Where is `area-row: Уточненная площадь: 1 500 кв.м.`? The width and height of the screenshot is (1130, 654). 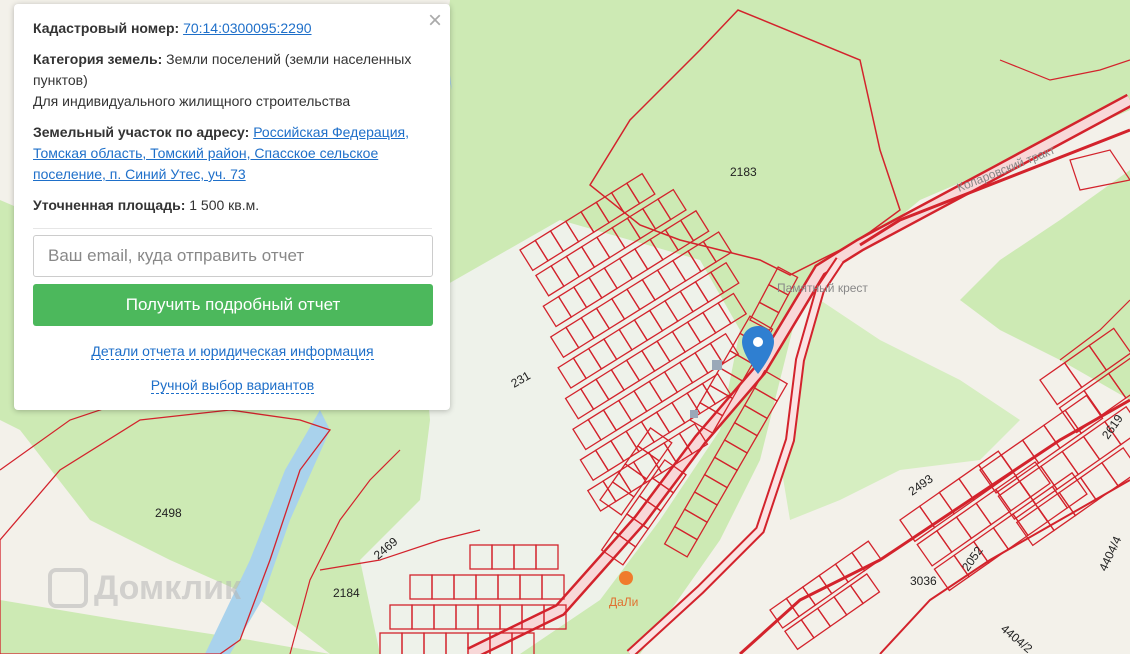
area-row: Уточненная площадь: 1 500 кв.м. is located at coordinates (232, 205).